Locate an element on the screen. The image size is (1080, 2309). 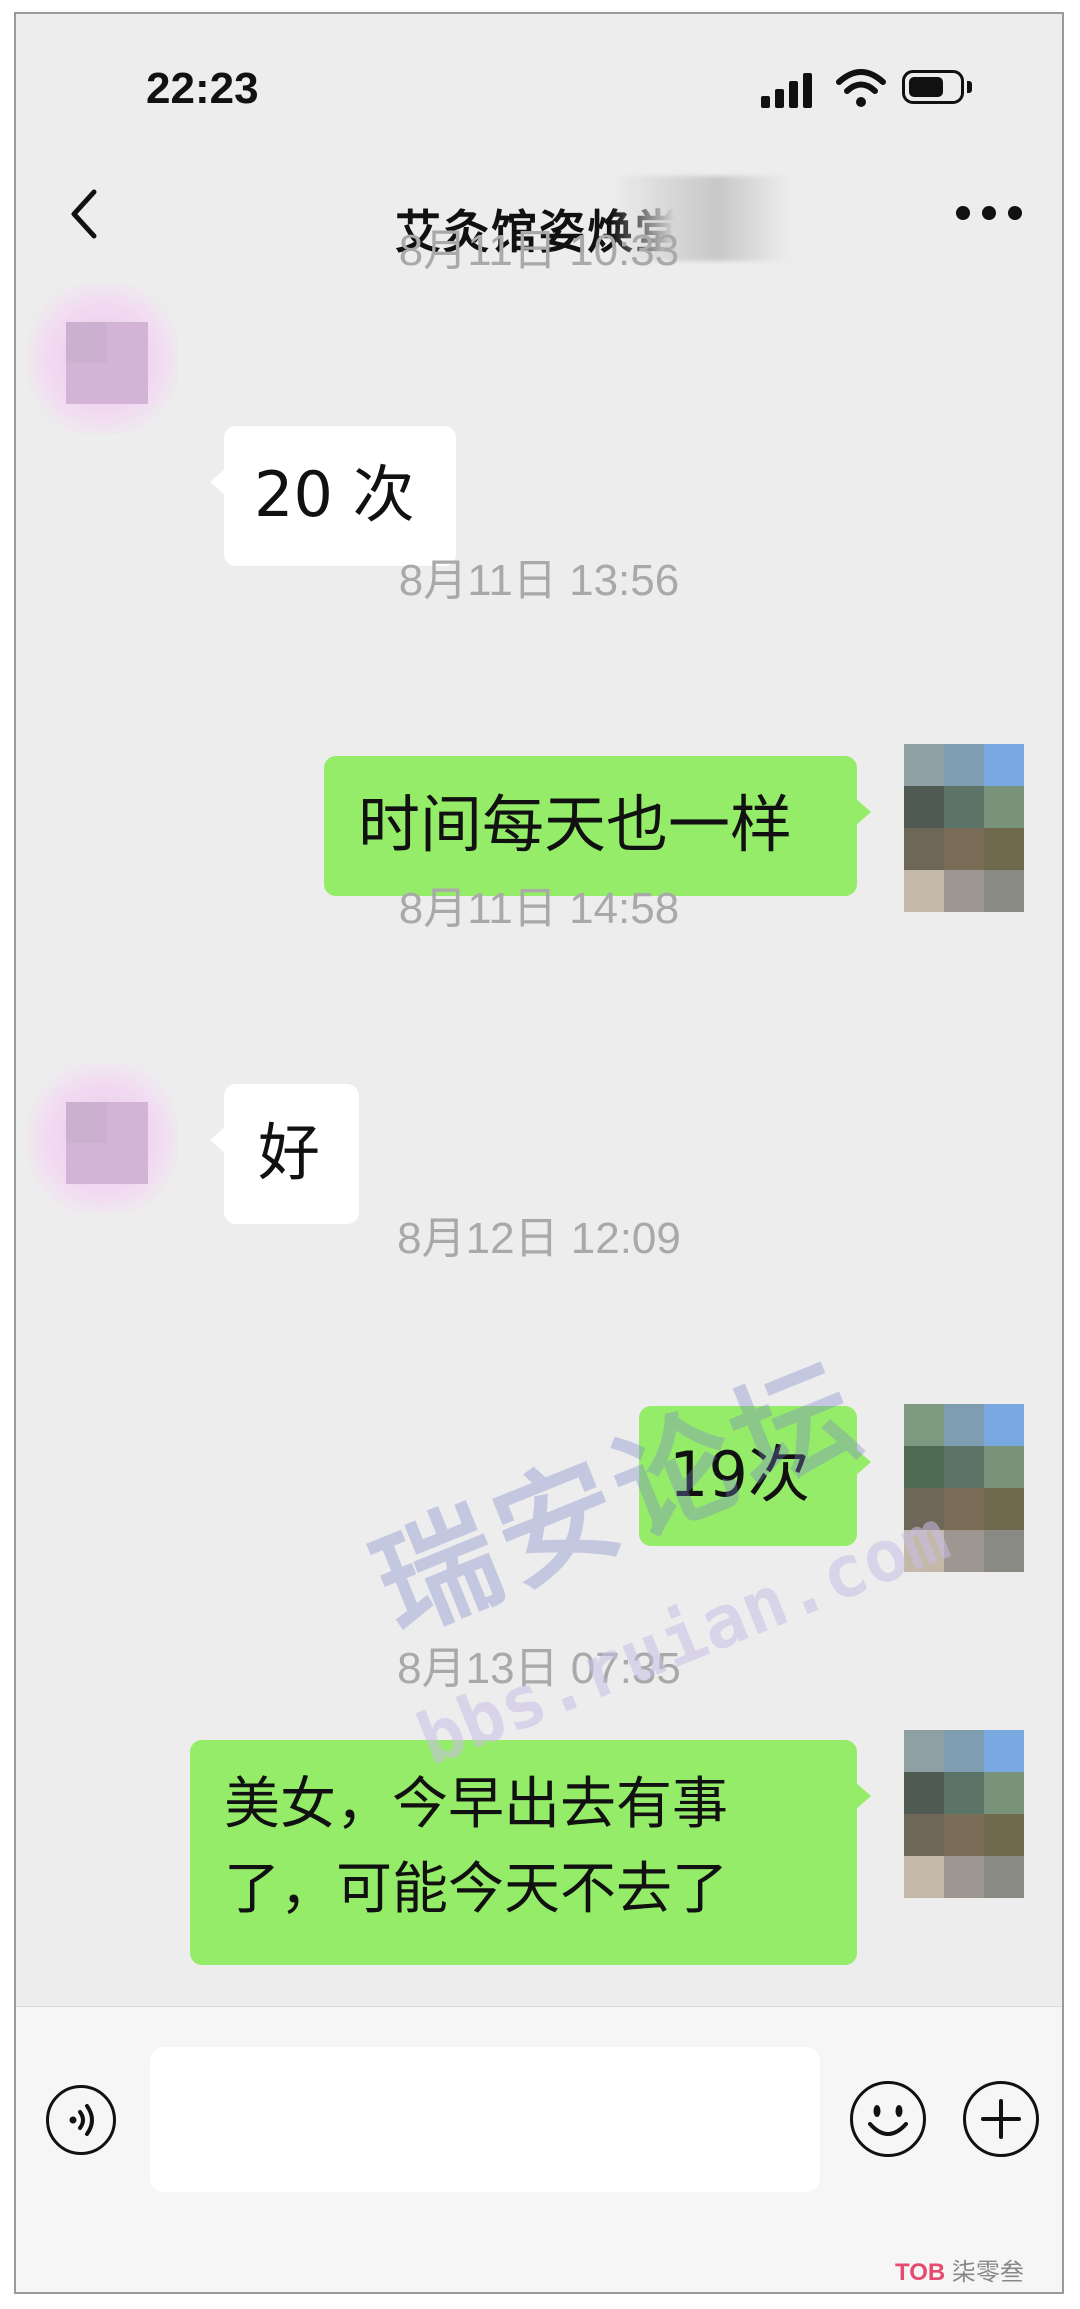
emoji-icon is located at coordinates (888, 2119).